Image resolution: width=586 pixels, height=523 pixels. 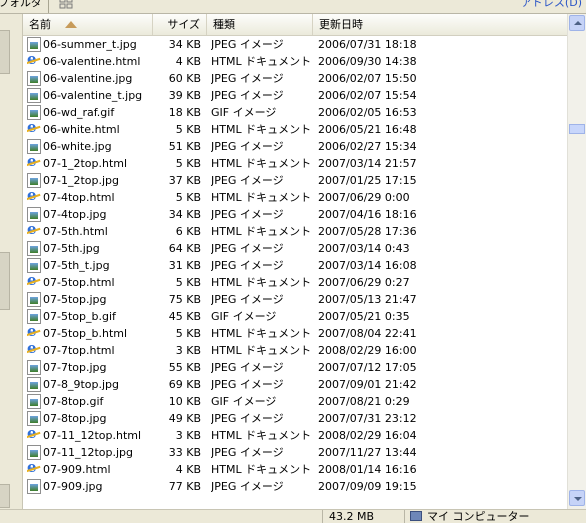 I want to click on file-row: 07-909.jpg 77 KB JPEG イメージ 2007/09/09 19:15, so click(x=295, y=486).